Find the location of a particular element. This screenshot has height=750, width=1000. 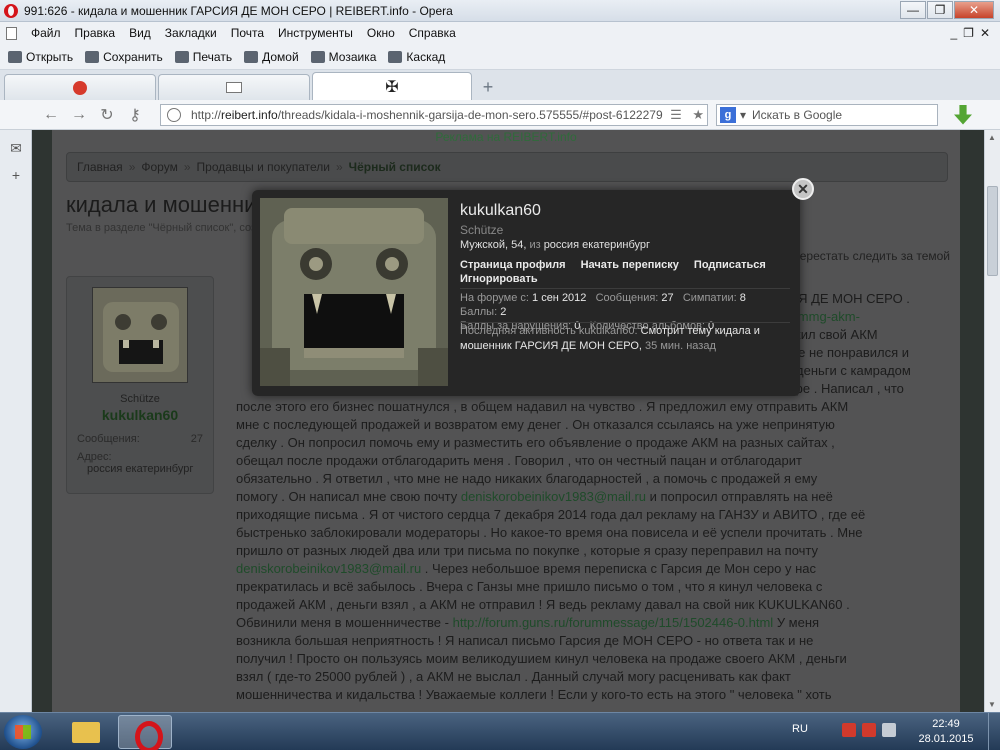

tray-volume-icon is located at coordinates (889, 730).